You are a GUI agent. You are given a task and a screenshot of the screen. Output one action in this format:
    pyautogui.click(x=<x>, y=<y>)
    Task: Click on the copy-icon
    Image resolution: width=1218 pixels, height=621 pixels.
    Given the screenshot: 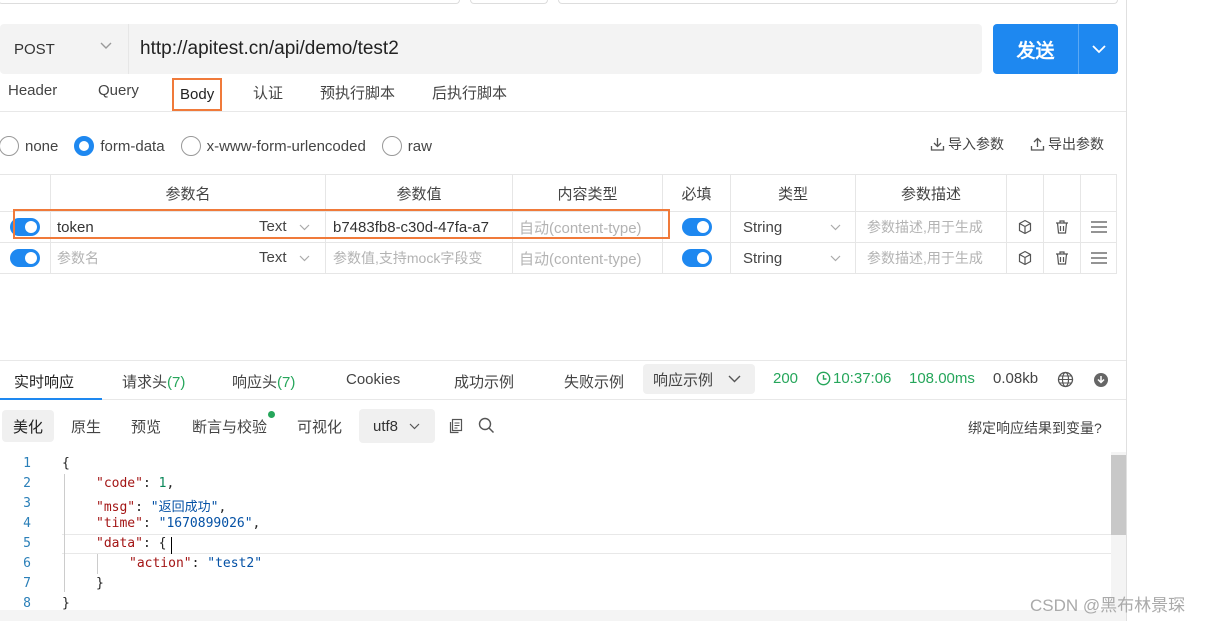 What is the action you would take?
    pyautogui.click(x=456, y=426)
    